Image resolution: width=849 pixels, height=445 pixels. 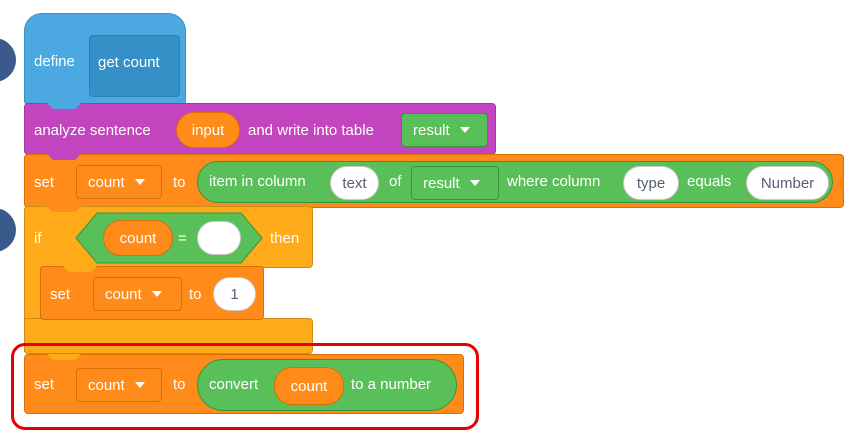 I want to click on compare-value-input, so click(x=219, y=238).